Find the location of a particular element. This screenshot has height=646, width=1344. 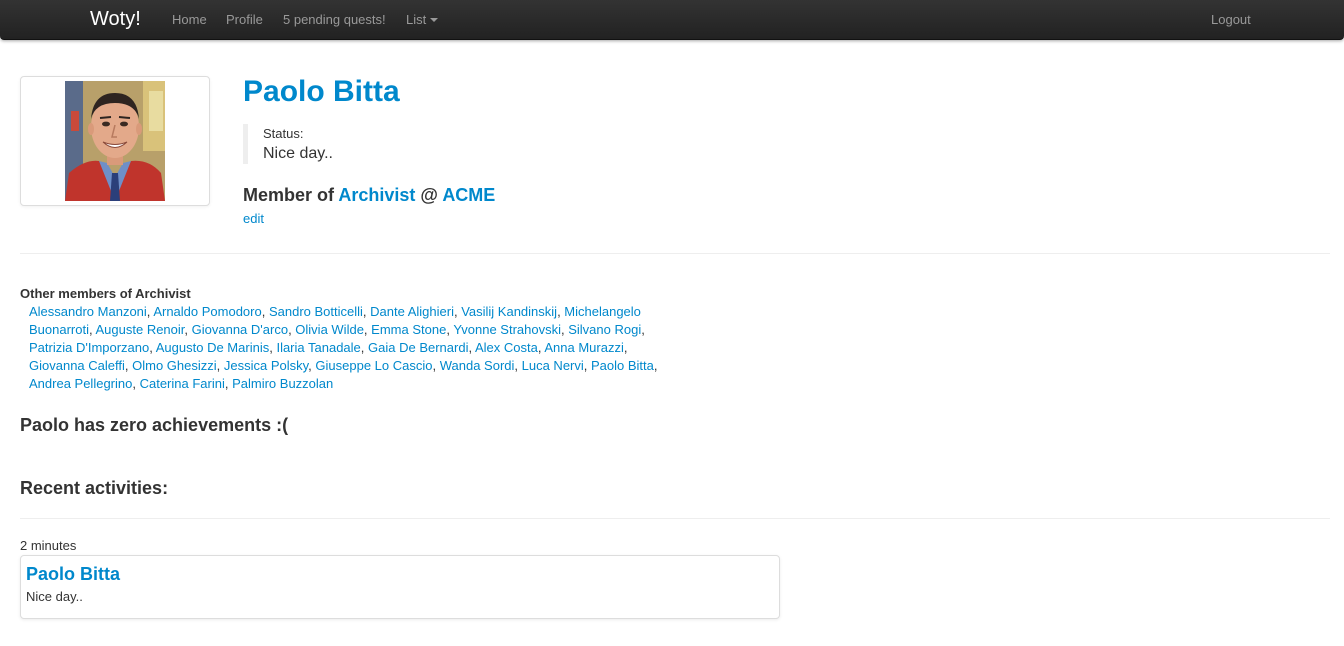

group-link: Archivist is located at coordinates (376, 195).